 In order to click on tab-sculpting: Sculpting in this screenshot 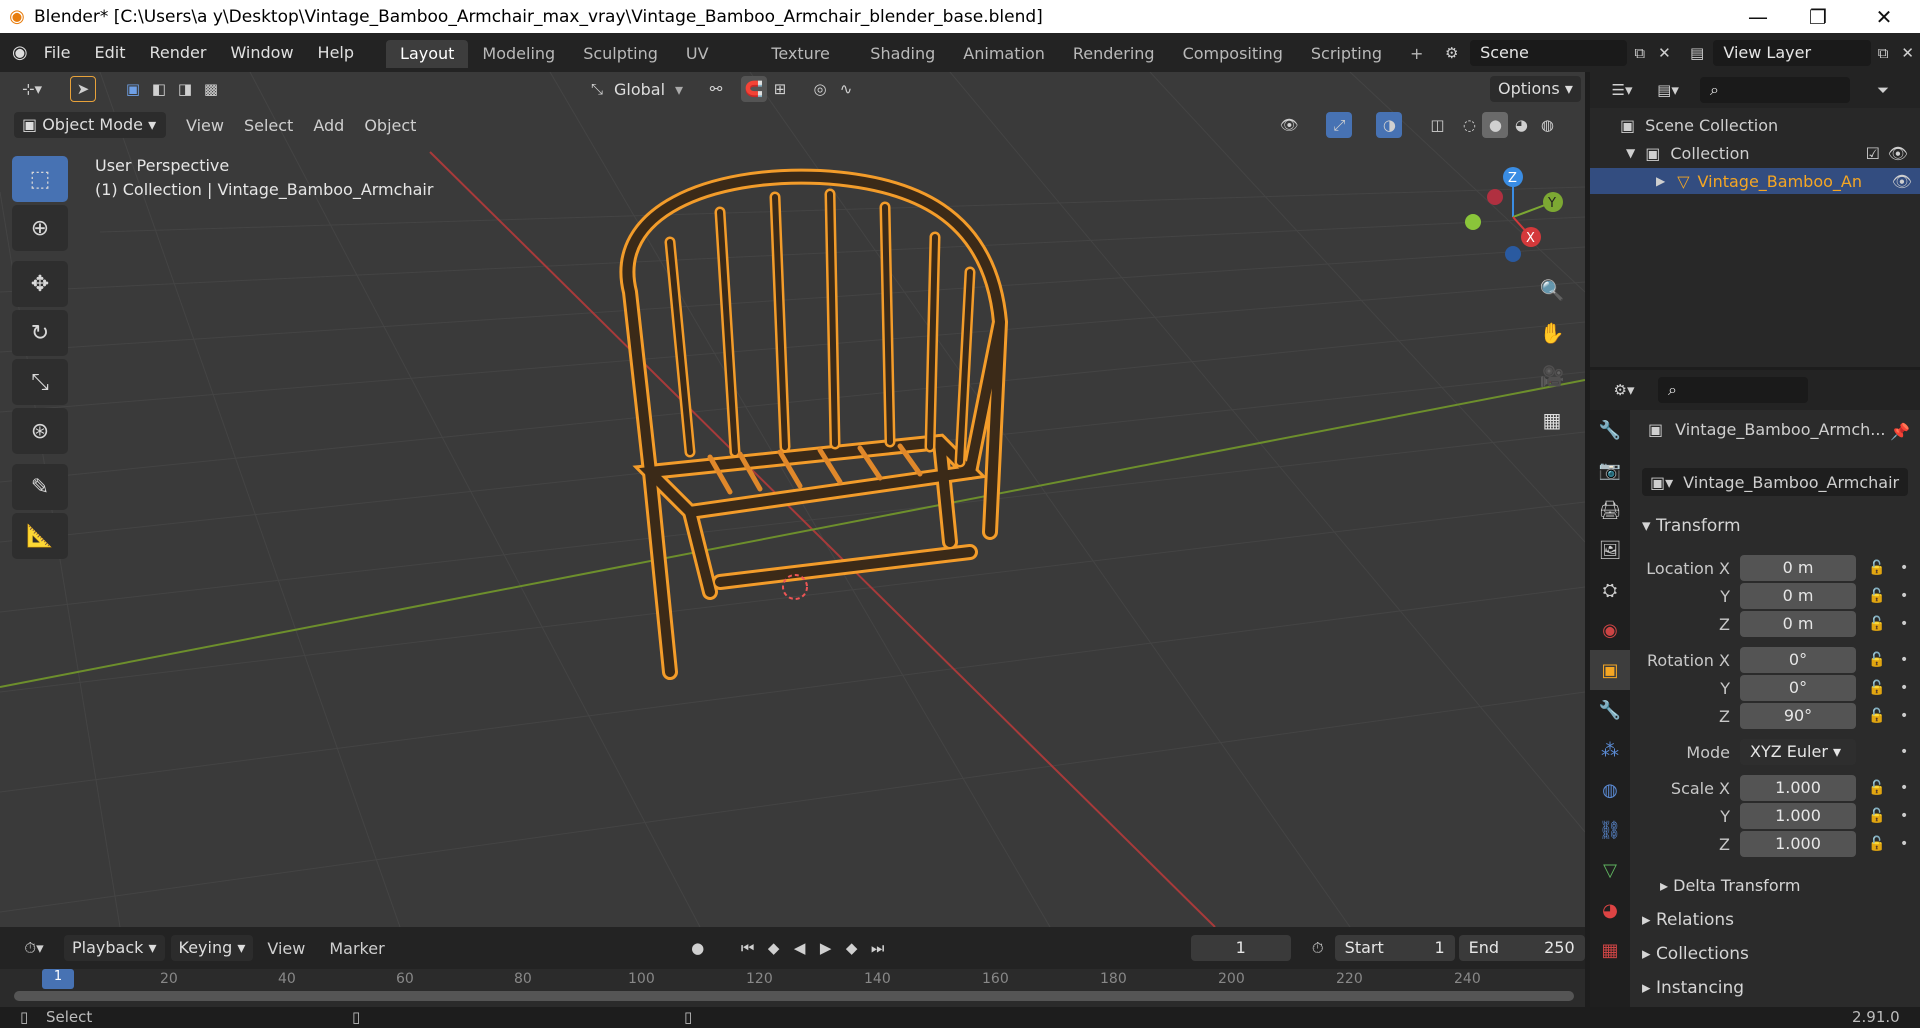, I will do `click(620, 54)`.